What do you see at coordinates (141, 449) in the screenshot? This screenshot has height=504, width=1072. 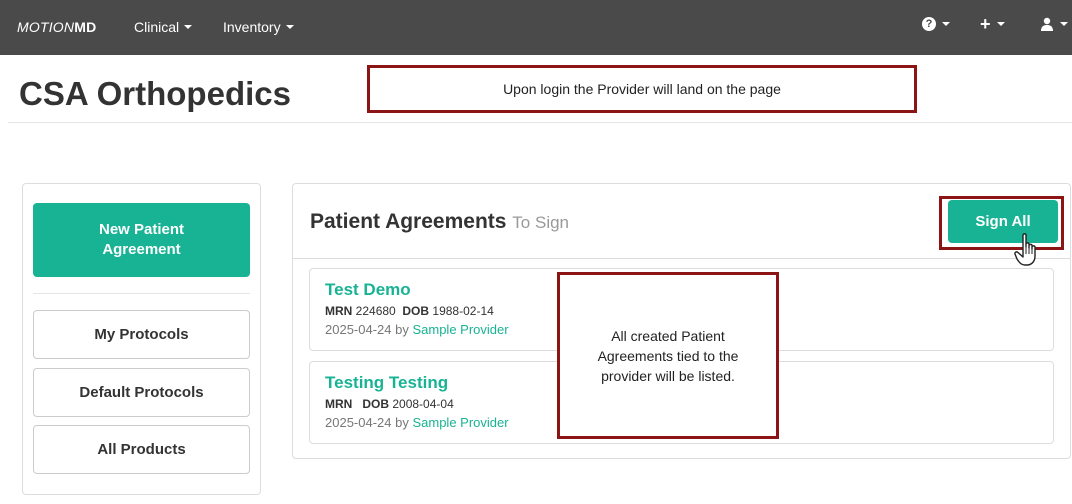 I see `all-products-button: All Products` at bounding box center [141, 449].